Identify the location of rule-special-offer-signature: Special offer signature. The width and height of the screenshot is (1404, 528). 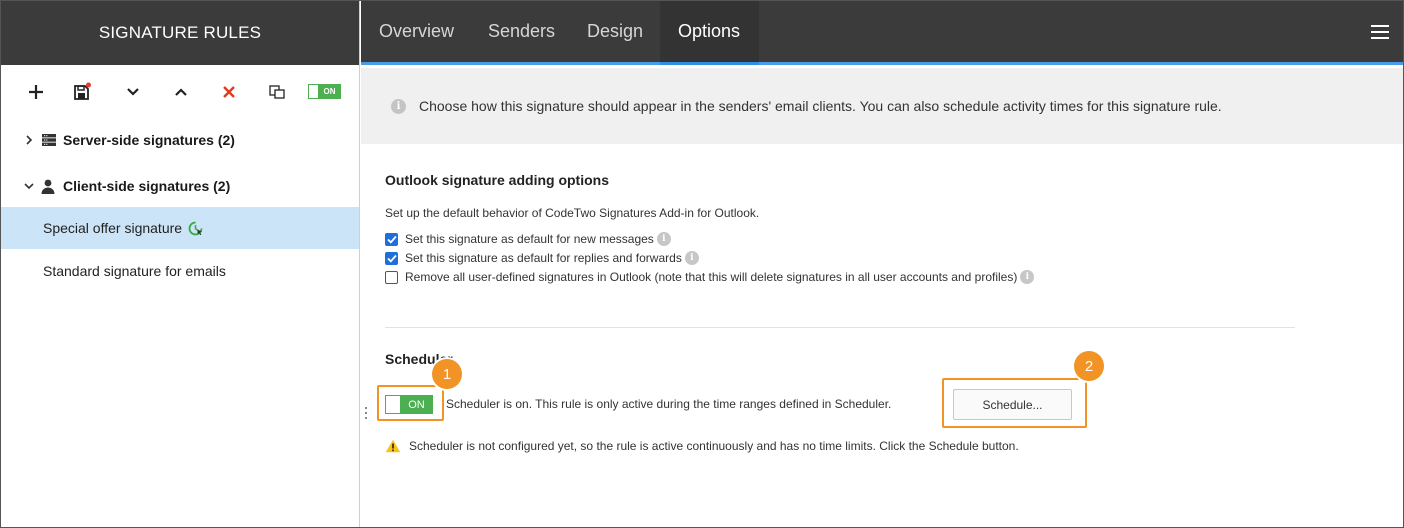
(180, 228).